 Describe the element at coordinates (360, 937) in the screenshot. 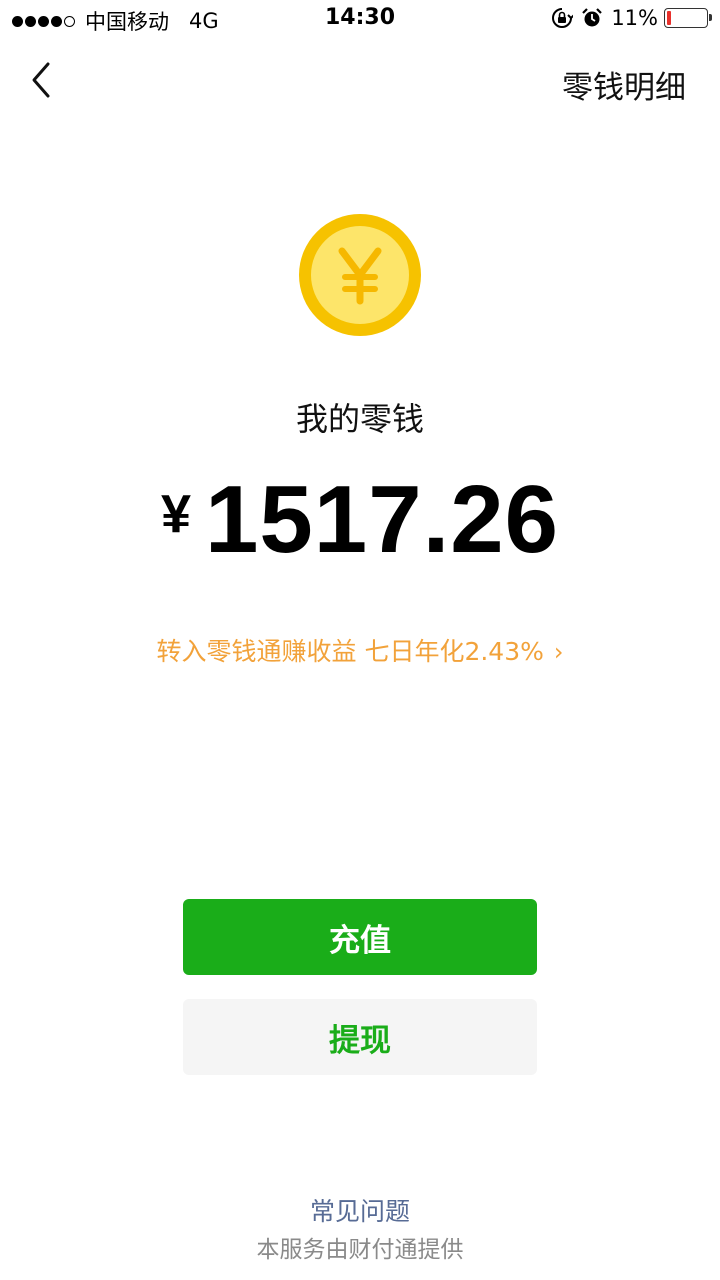

I see `recharge-button: 充值` at that location.